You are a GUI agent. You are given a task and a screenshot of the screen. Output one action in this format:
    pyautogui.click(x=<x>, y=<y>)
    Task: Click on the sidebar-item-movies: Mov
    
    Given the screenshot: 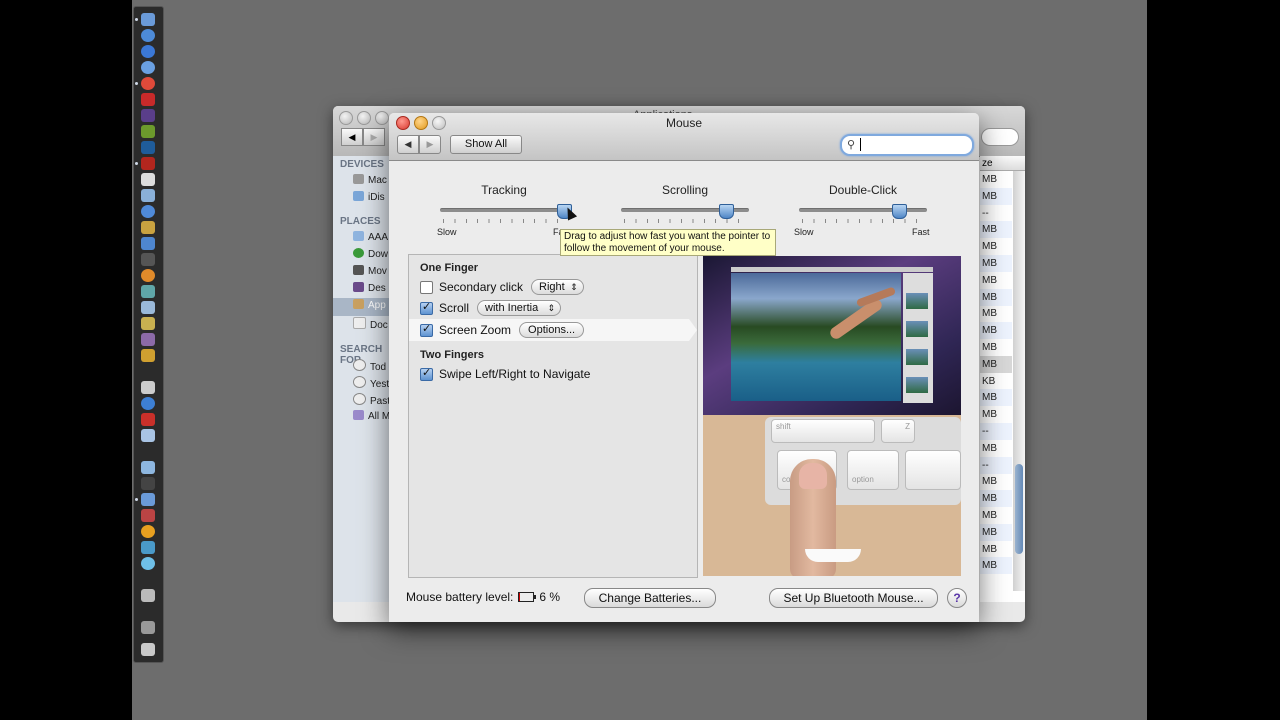 What is the action you would take?
    pyautogui.click(x=371, y=273)
    